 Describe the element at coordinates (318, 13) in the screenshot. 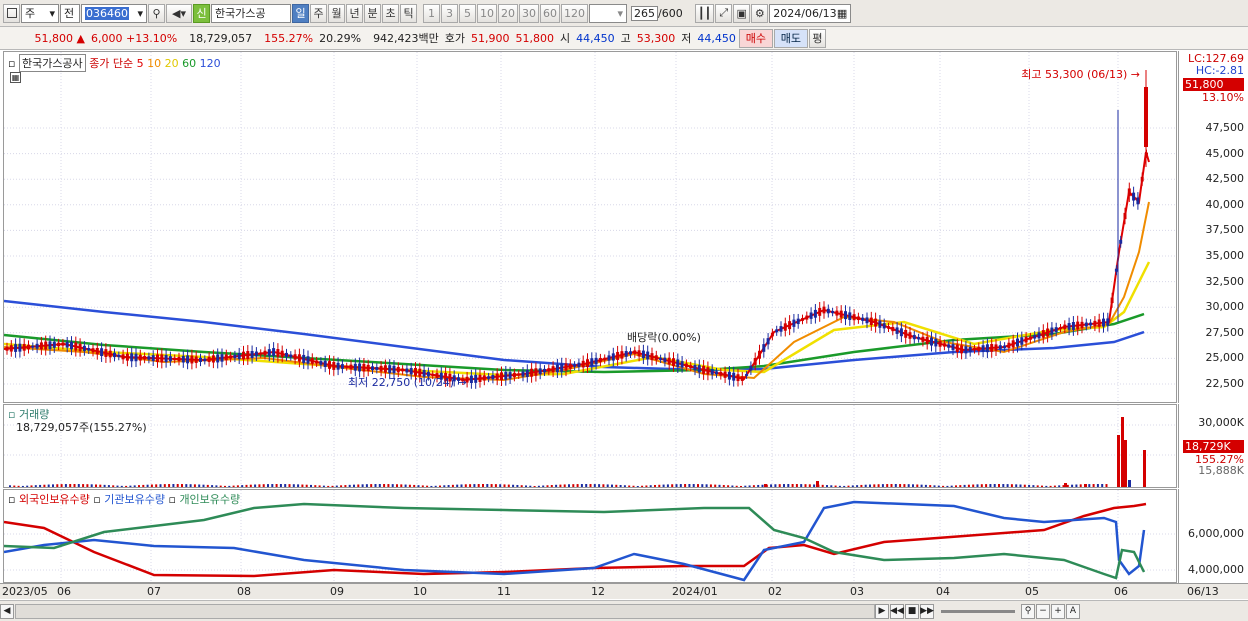

I see `tab-week: 주` at that location.